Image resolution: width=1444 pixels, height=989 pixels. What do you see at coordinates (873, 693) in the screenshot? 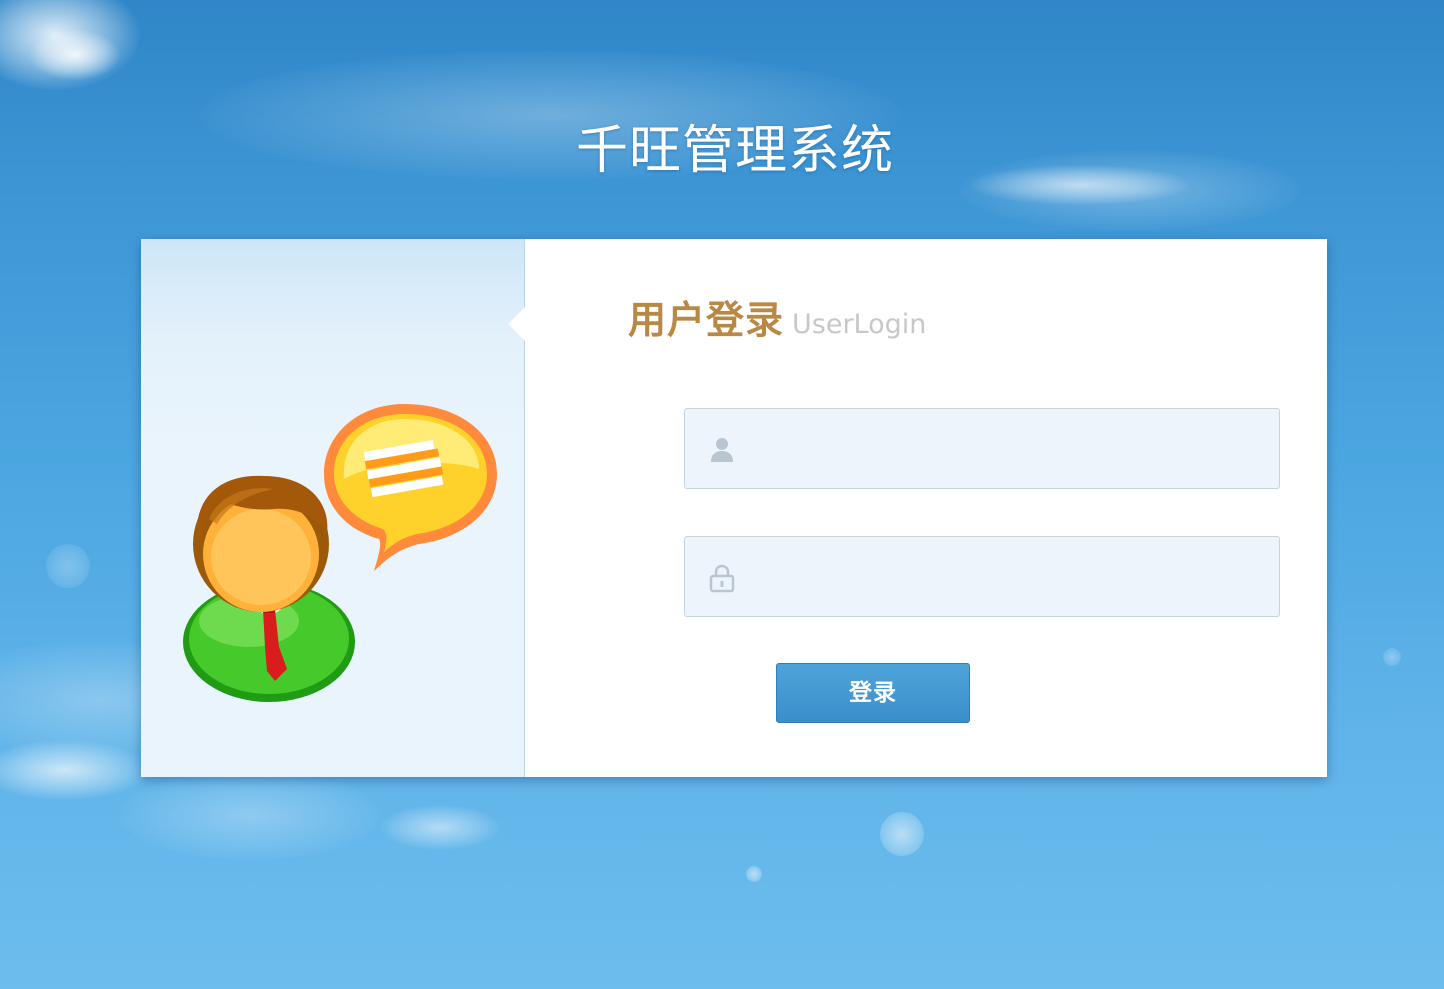
I see `login-button: 登录` at bounding box center [873, 693].